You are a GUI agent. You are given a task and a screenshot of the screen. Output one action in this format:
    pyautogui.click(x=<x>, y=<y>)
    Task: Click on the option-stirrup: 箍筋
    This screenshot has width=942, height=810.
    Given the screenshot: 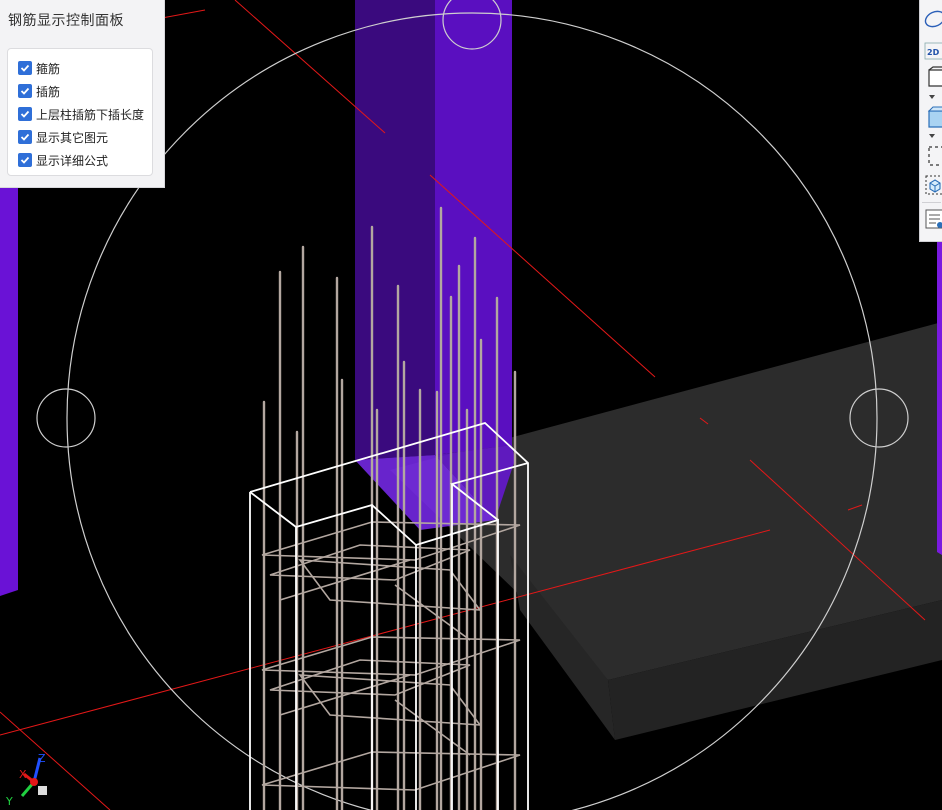 What is the action you would take?
    pyautogui.click(x=39, y=68)
    